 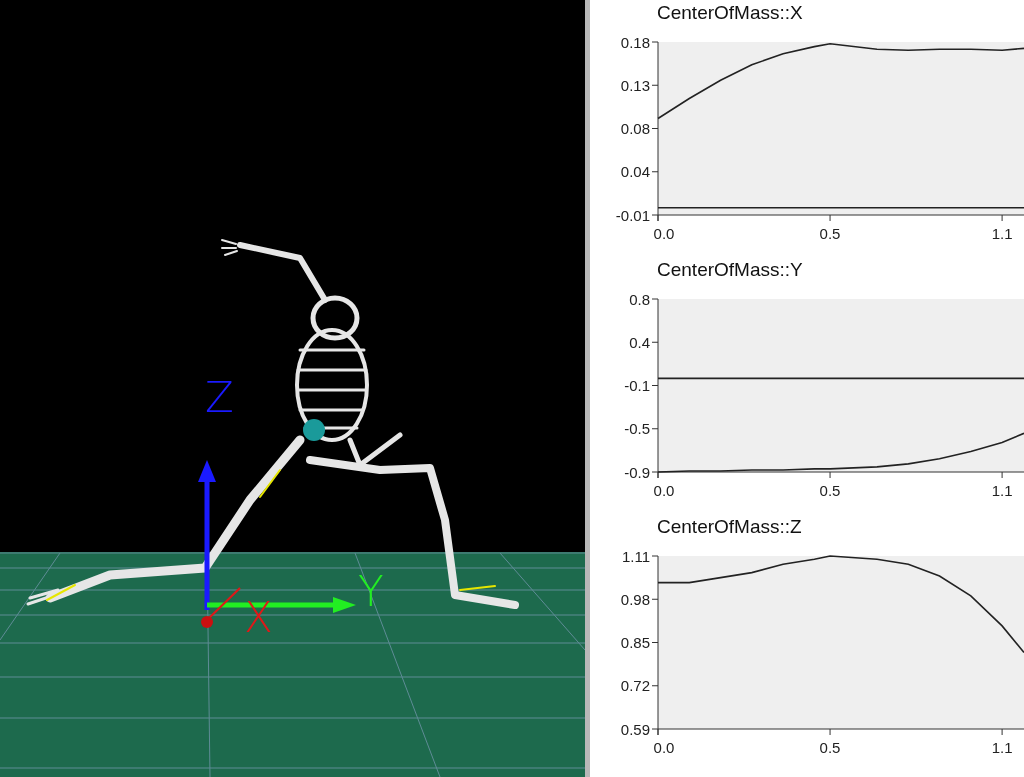 What do you see at coordinates (730, 527) in the screenshot?
I see `chart-title: CenterOfMass::Z` at bounding box center [730, 527].